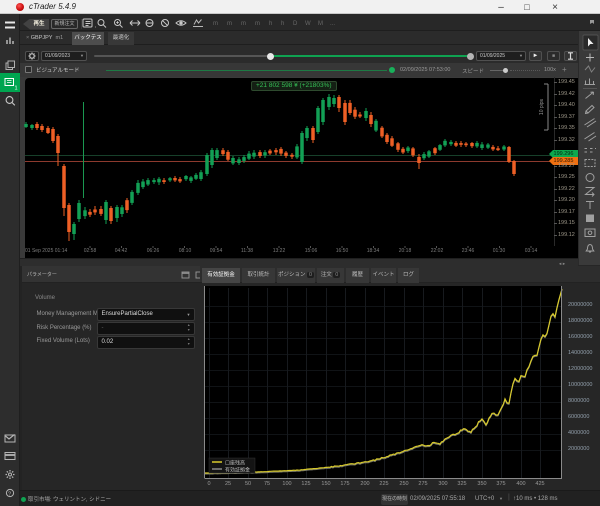  I want to click on svg-text: W, so click(308, 24).